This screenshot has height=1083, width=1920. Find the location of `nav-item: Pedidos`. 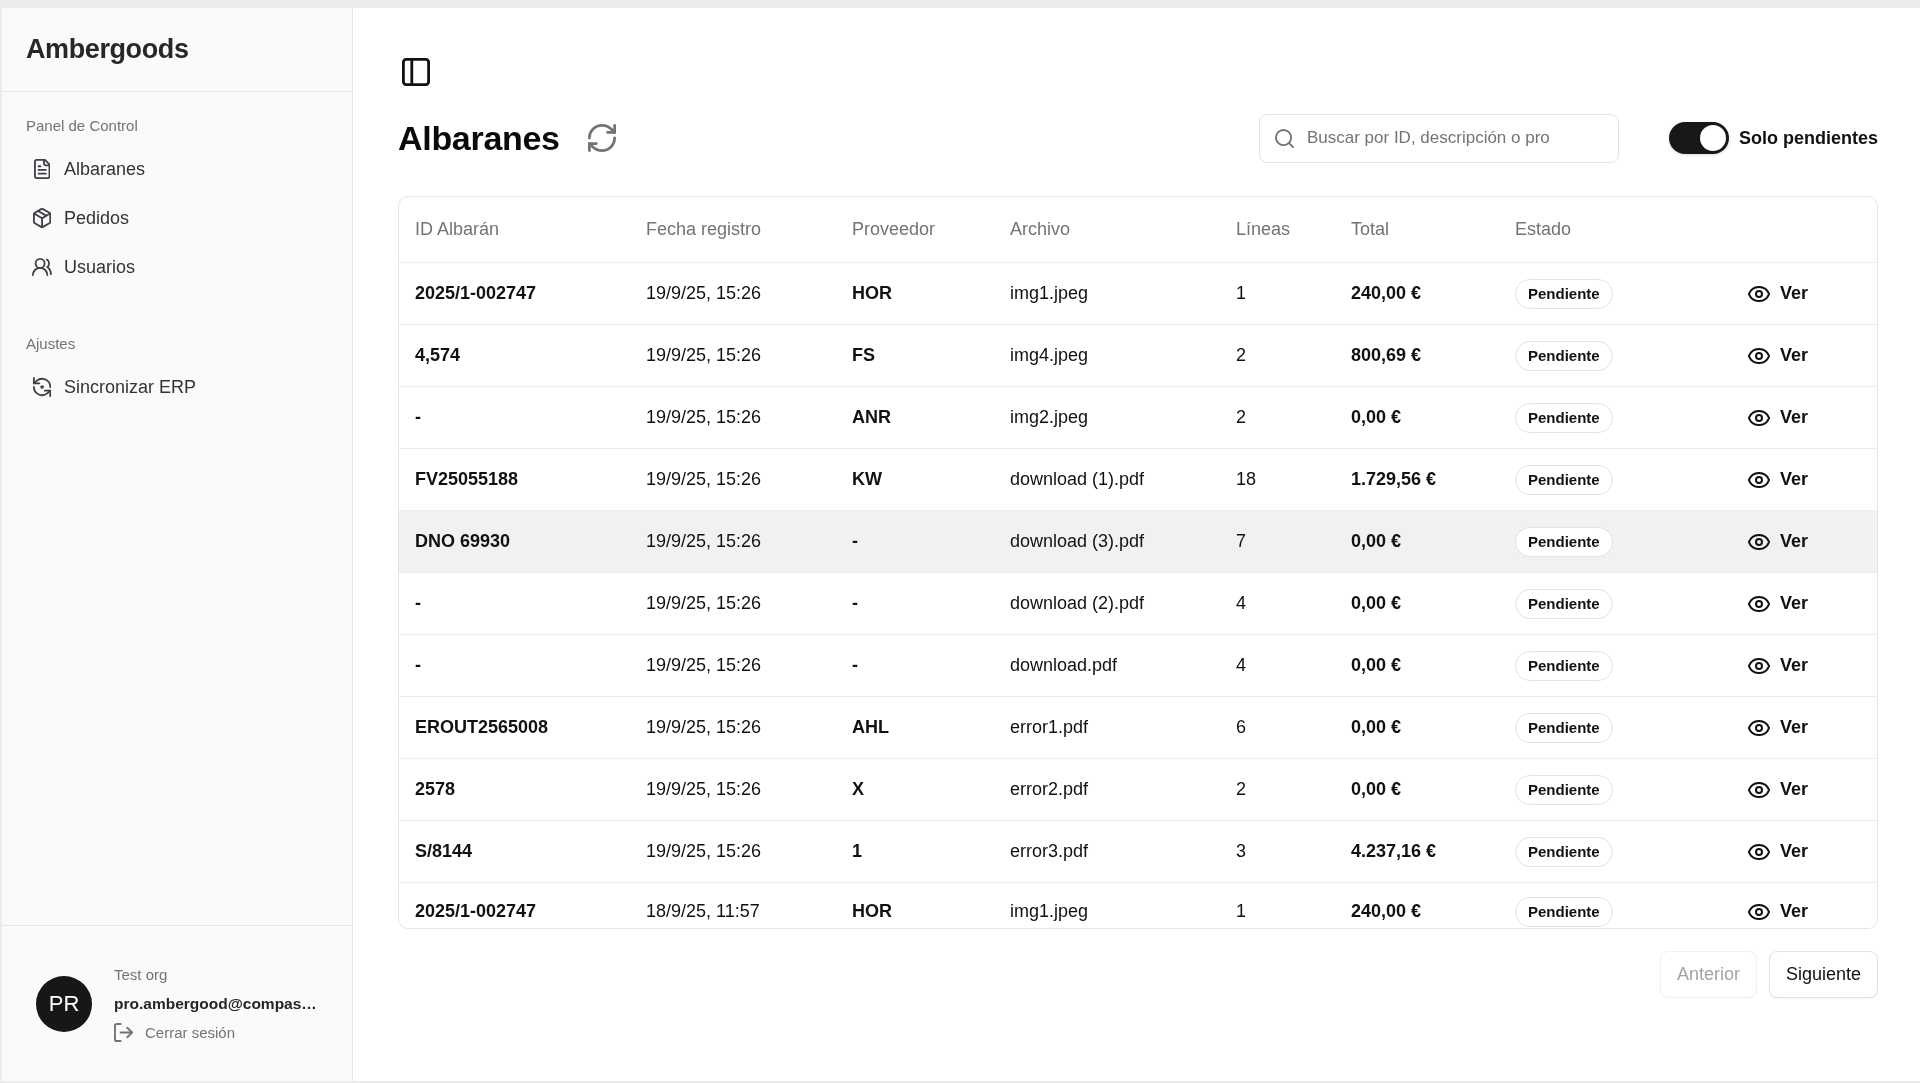

nav-item: Pedidos is located at coordinates (81, 218).